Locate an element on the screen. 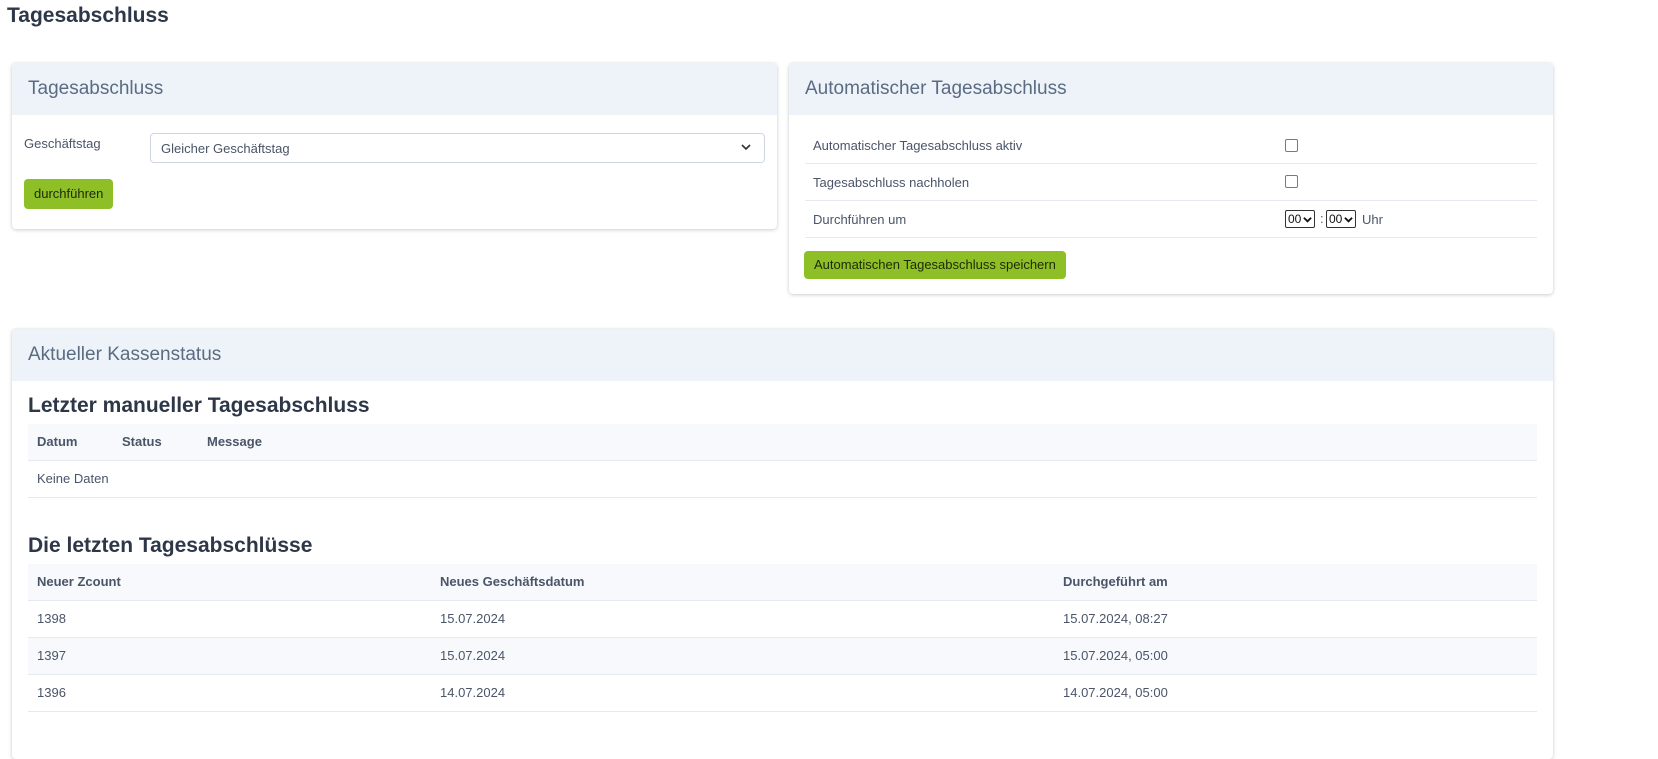 Image resolution: width=1658 pixels, height=759 pixels. last-manual-closing-table: Datum Status Message Keine Daten is located at coordinates (782, 461).